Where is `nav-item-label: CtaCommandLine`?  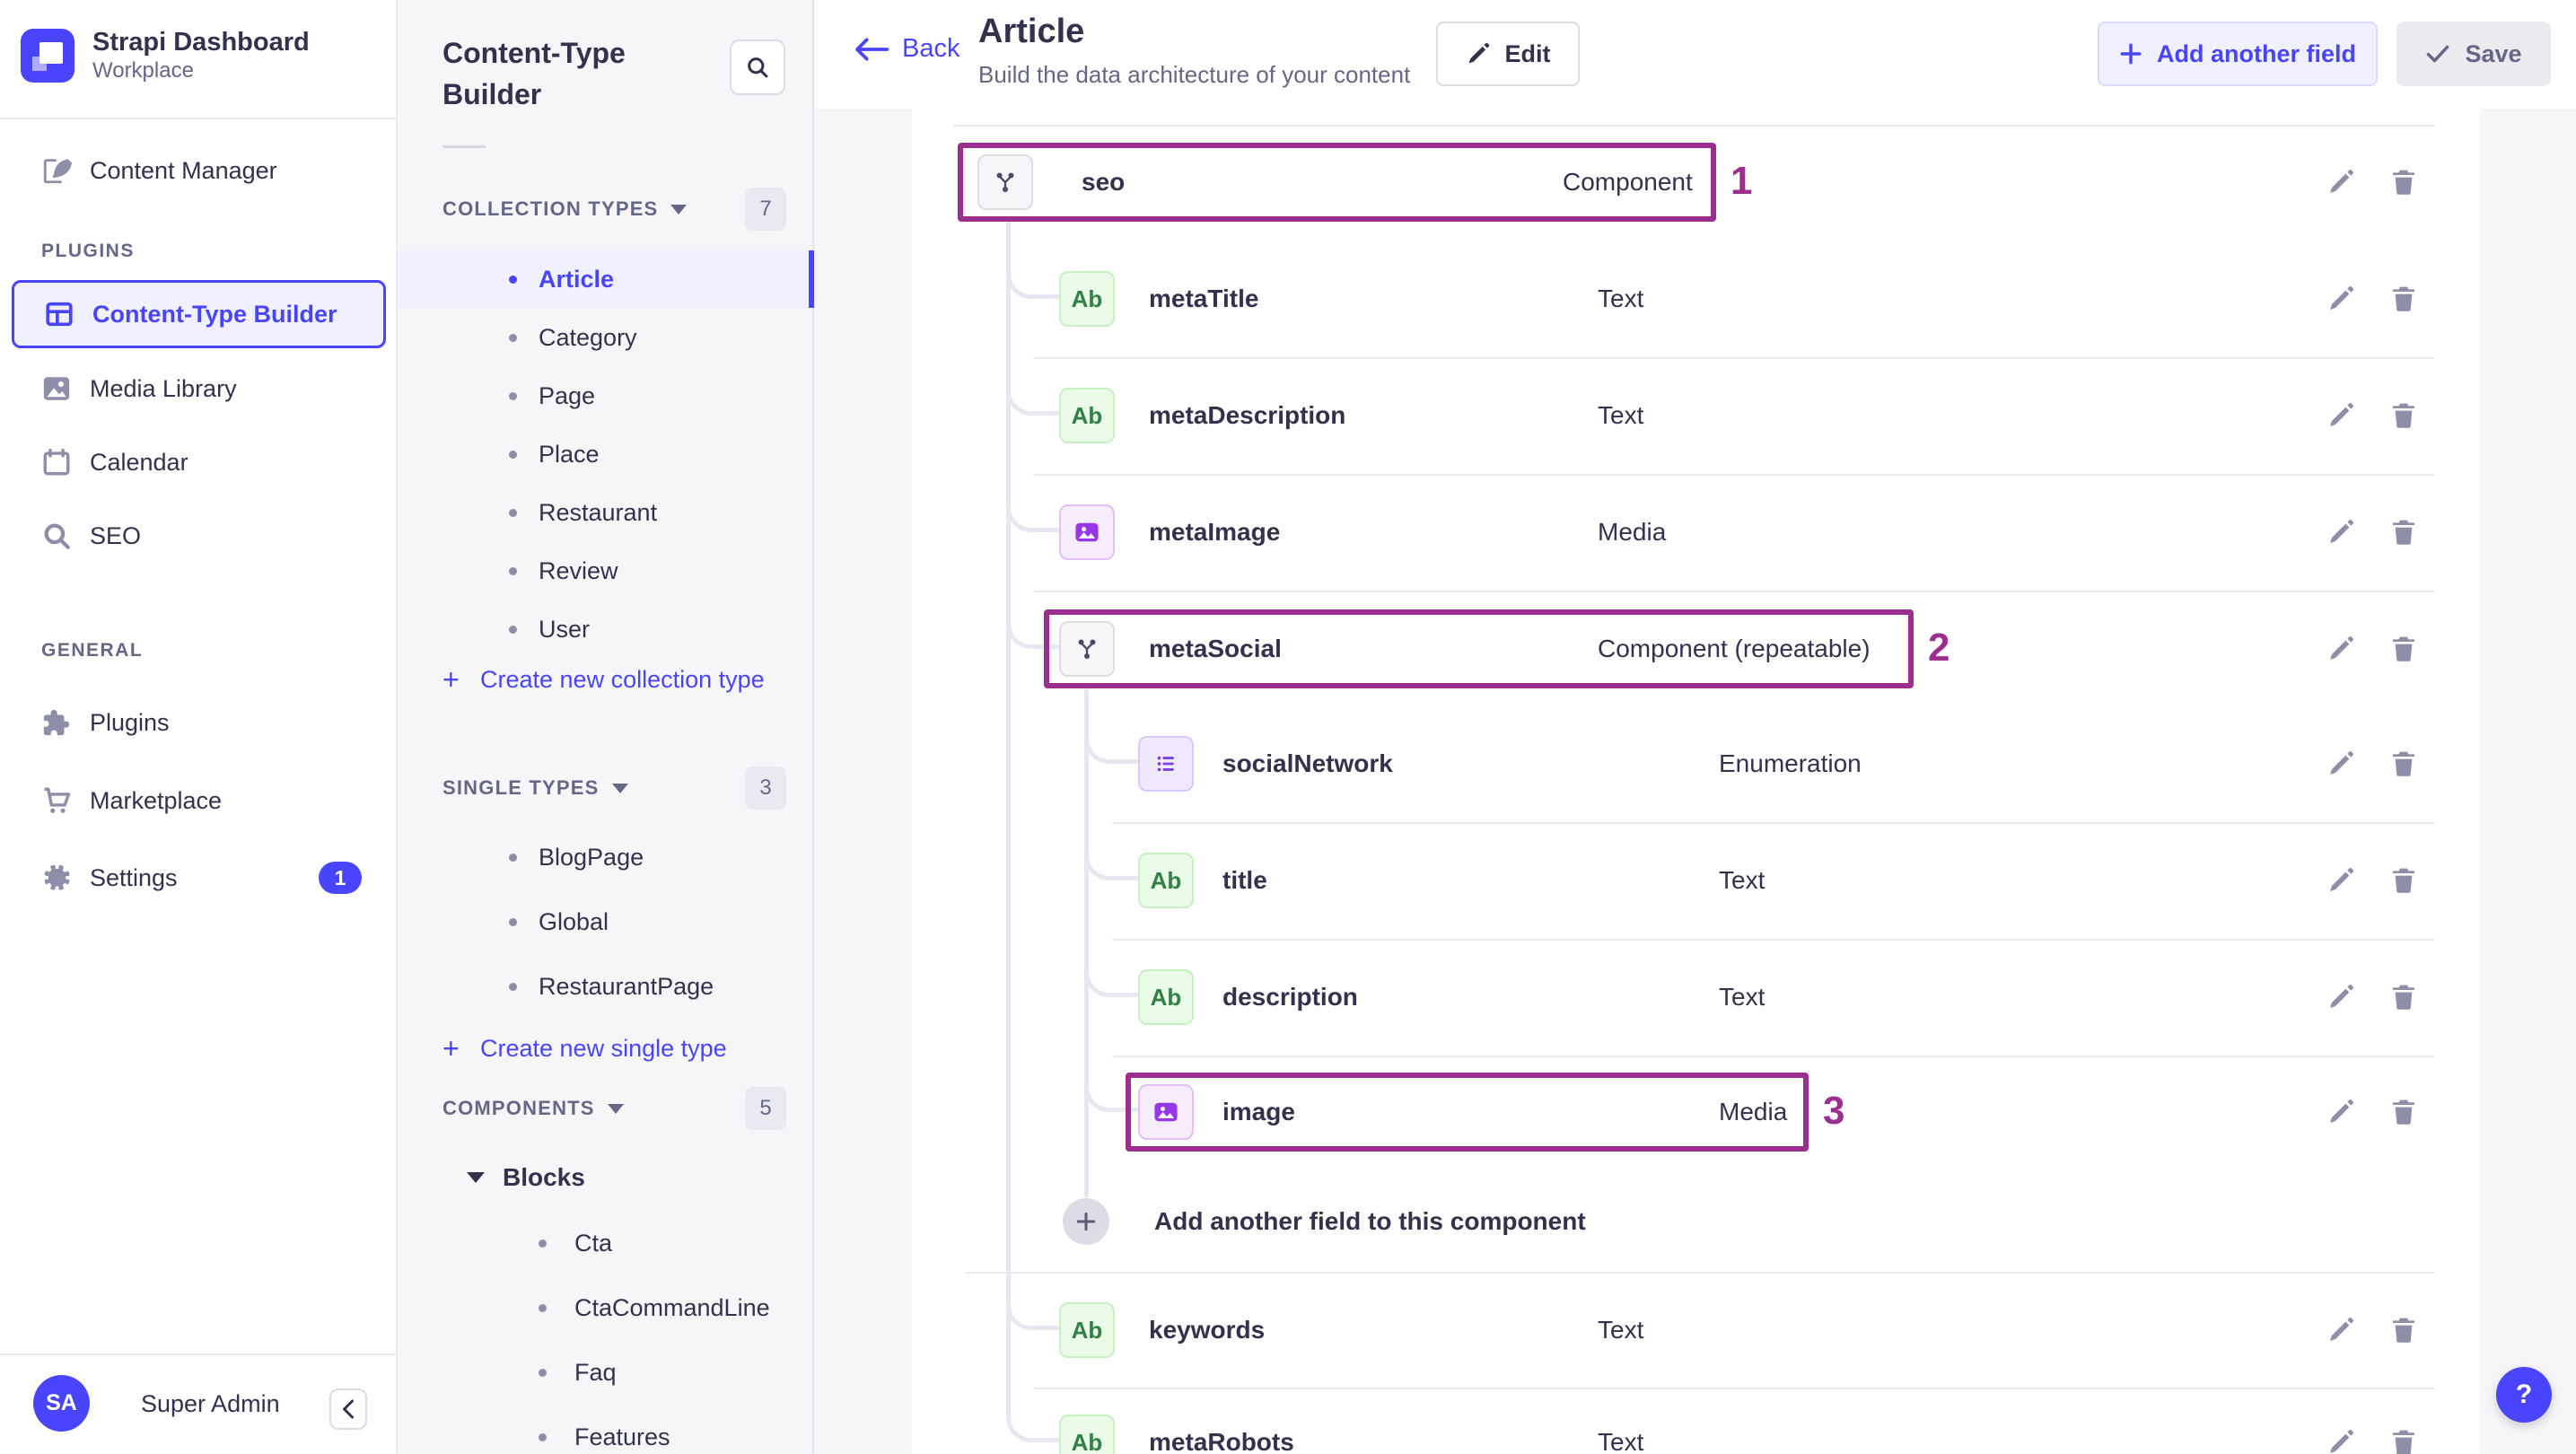
nav-item-label: CtaCommandLine is located at coordinates (672, 1307).